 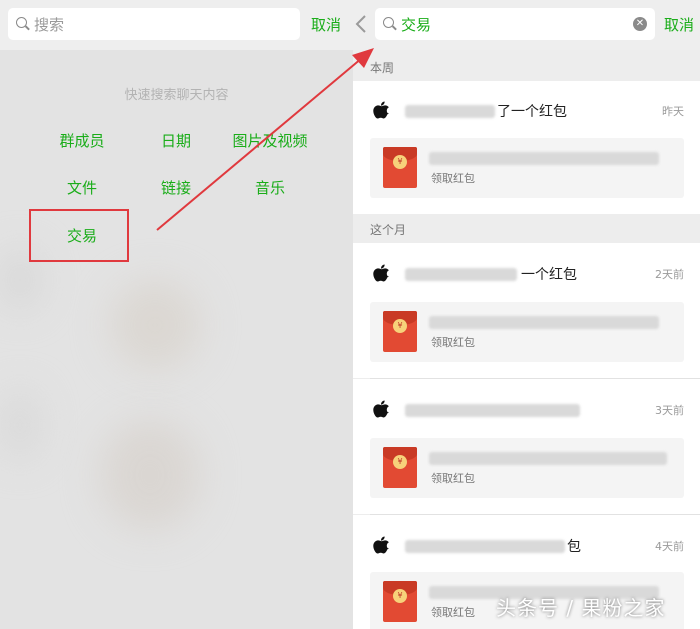 I want to click on results-search-bar: 交易 ✕ 取消, so click(x=526, y=25).